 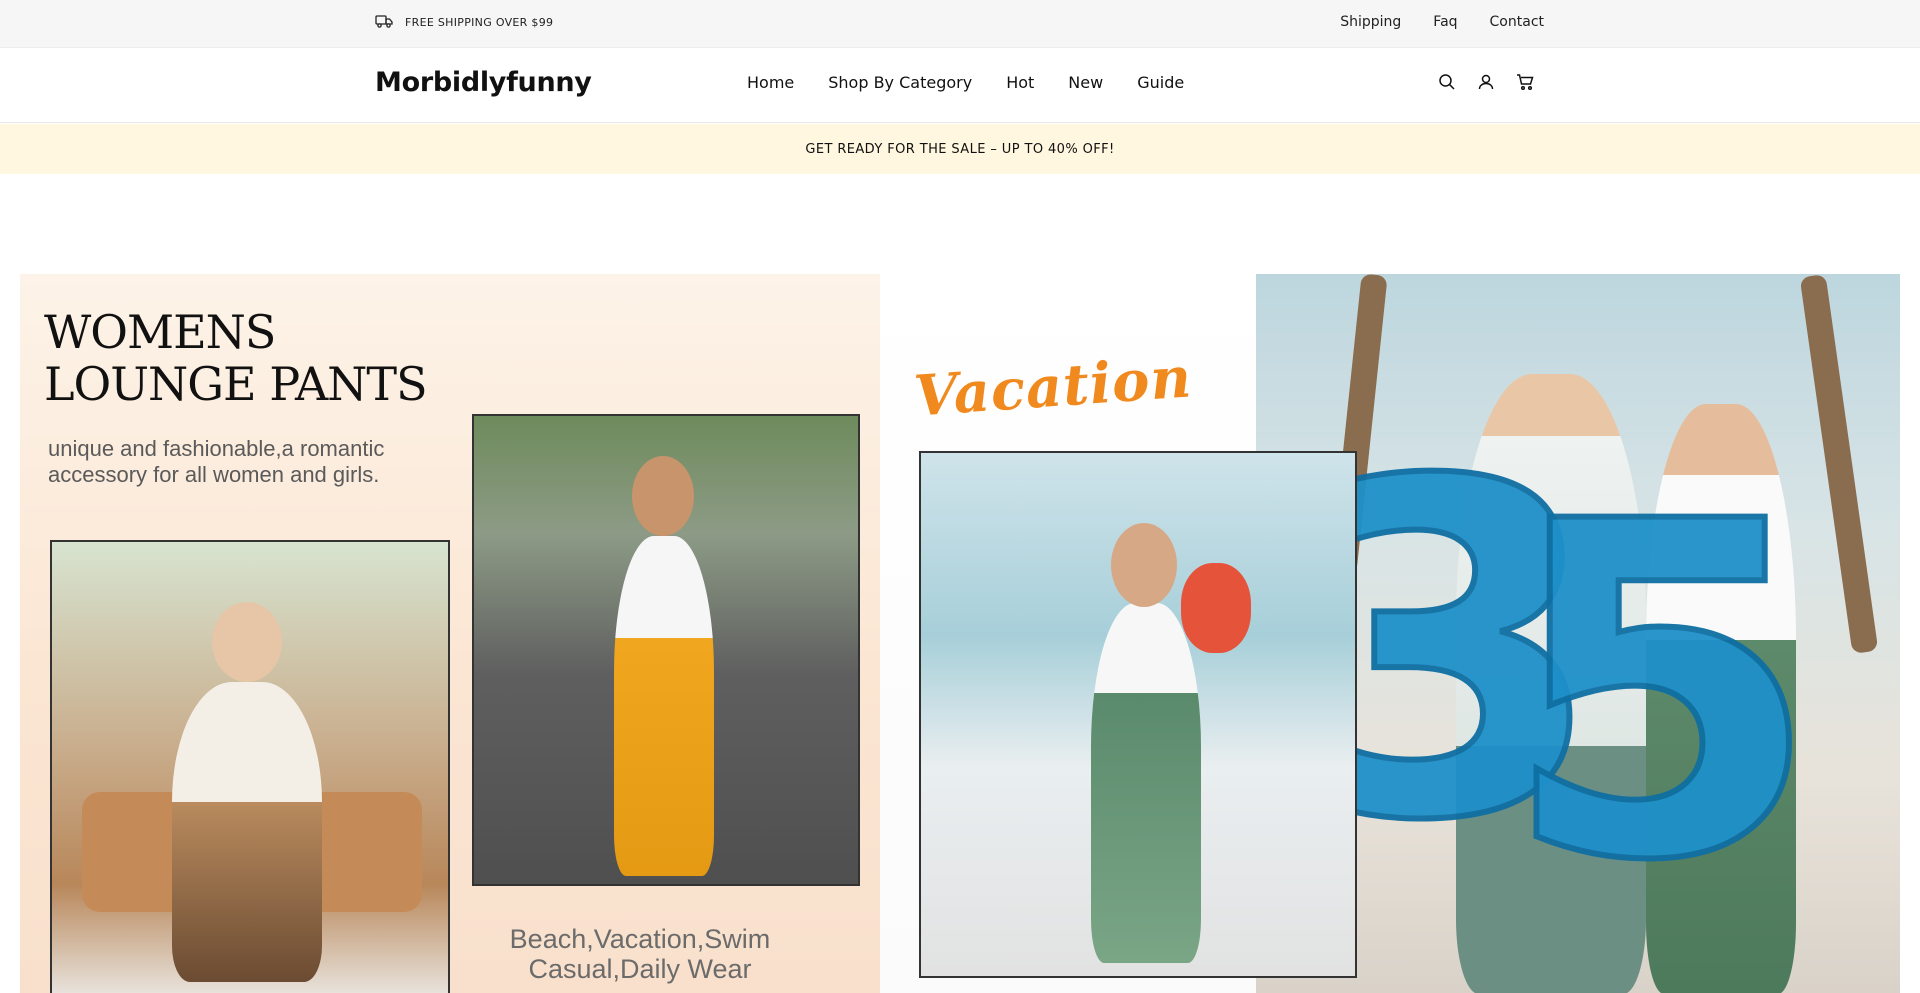 I want to click on header-actions, so click(x=1486, y=82).